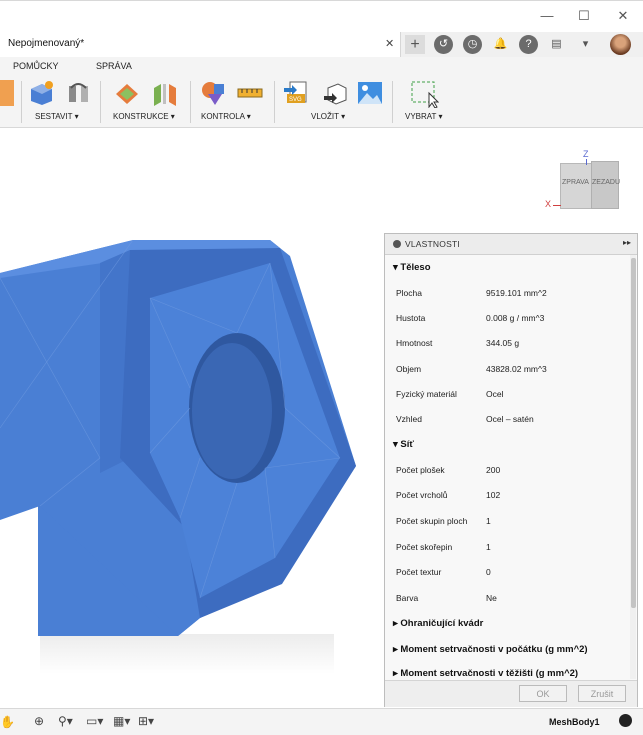  I want to click on view-cube-back-label: ZEZADU, so click(606, 182).